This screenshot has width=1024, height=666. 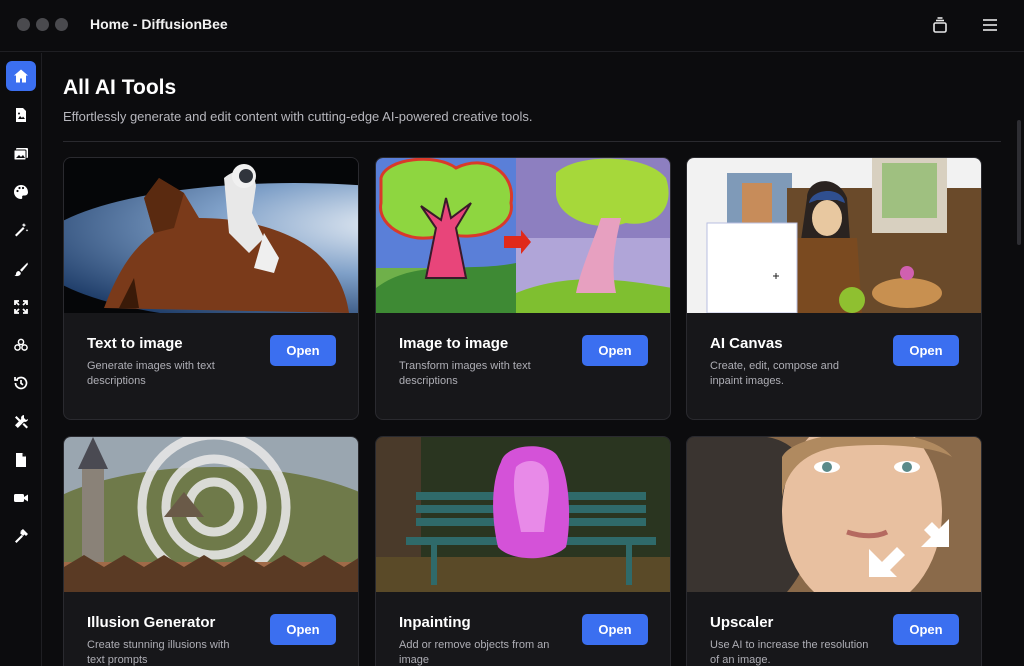 What do you see at coordinates (120, 87) in the screenshot?
I see `page-title: All AI Tools` at bounding box center [120, 87].